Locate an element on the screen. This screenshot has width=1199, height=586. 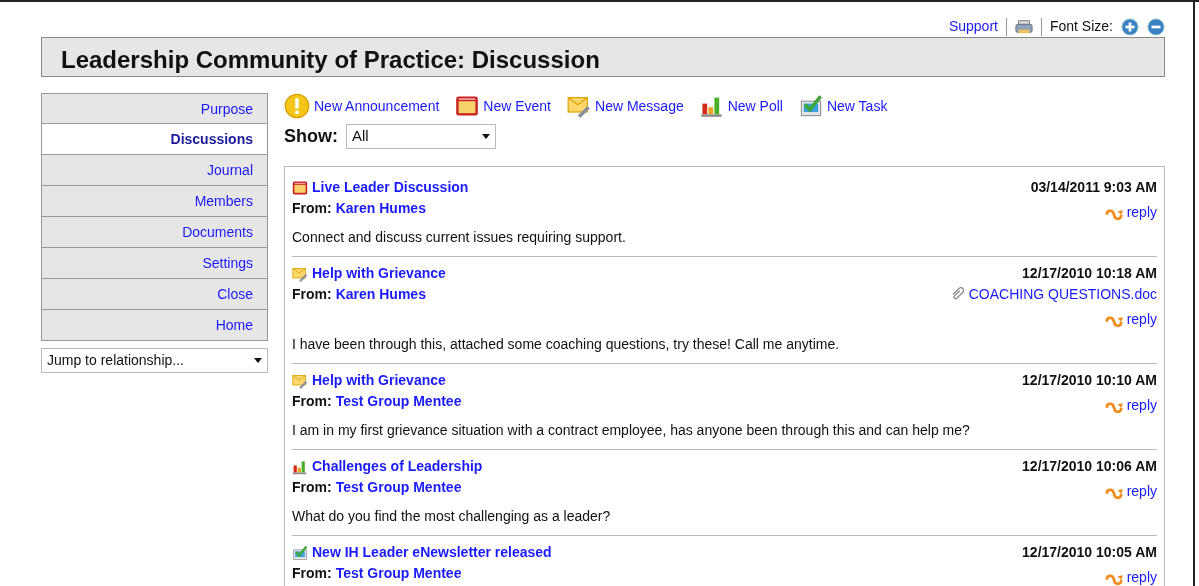
toolbar-link: New Poll is located at coordinates (755, 106).